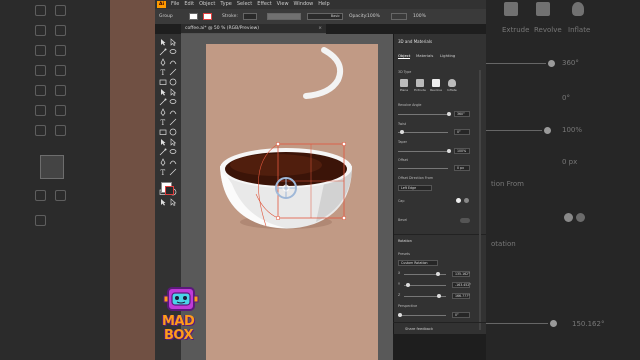  What do you see at coordinates (325, 16) in the screenshot?
I see `brush-definition: Basic` at bounding box center [325, 16].